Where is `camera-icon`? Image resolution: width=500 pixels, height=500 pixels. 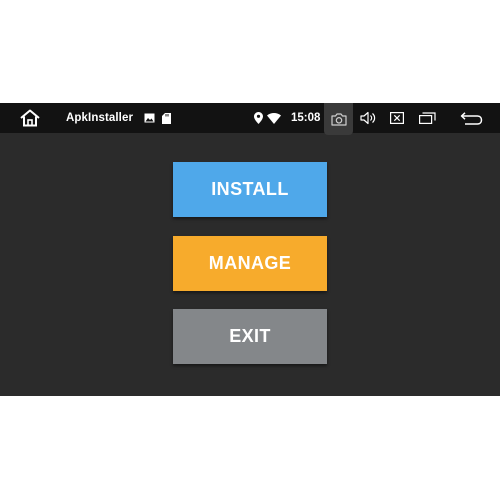
camera-icon is located at coordinates (338, 119).